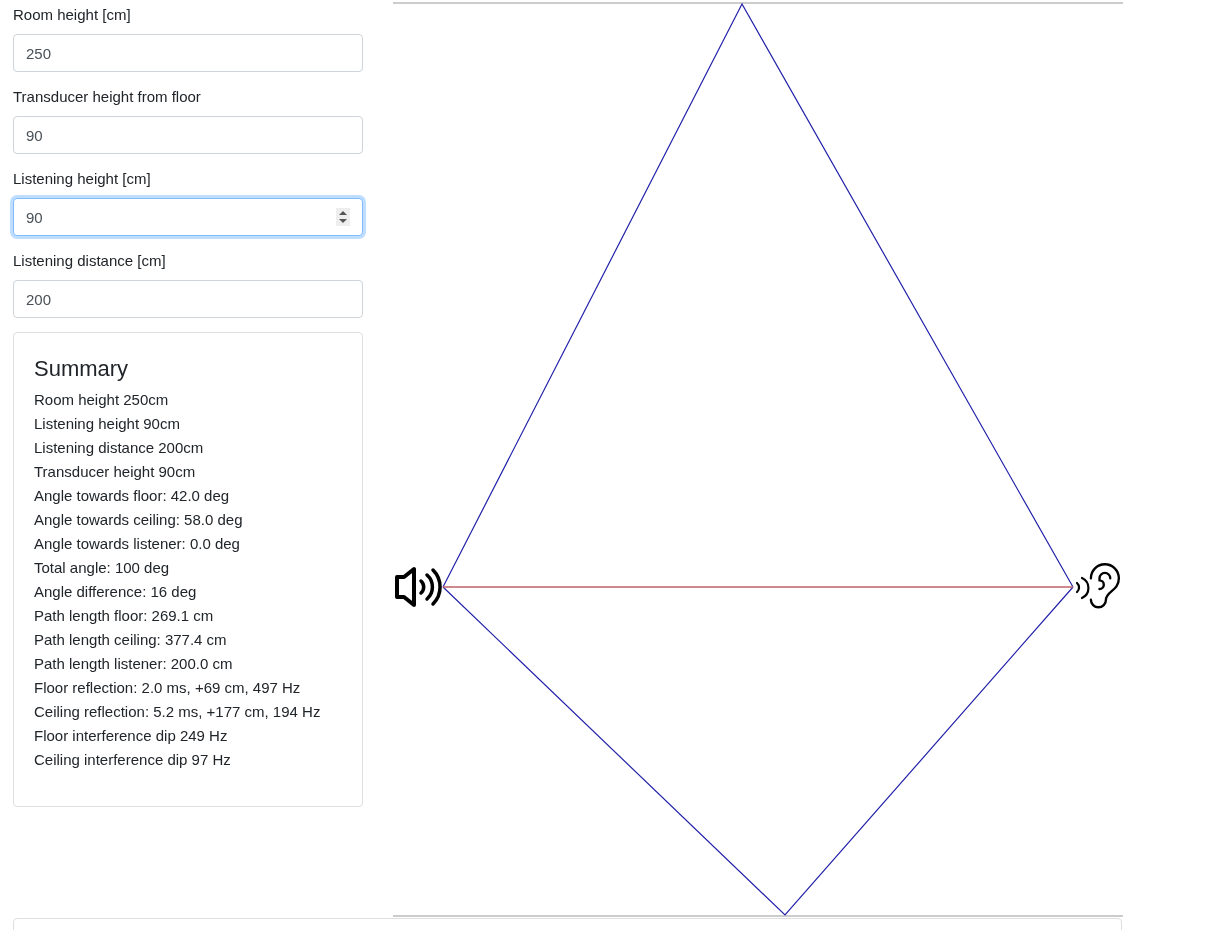  What do you see at coordinates (188, 299) in the screenshot?
I see `number-input: 200` at bounding box center [188, 299].